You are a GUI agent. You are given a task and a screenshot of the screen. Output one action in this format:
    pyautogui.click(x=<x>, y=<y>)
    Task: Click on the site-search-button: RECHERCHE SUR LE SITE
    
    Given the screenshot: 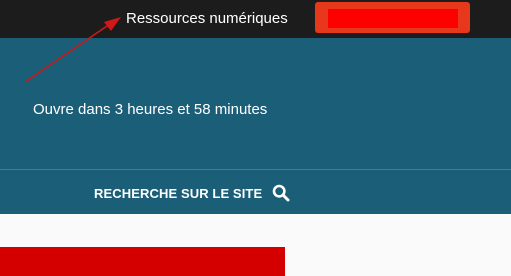 What is the action you would take?
    pyautogui.click(x=192, y=193)
    